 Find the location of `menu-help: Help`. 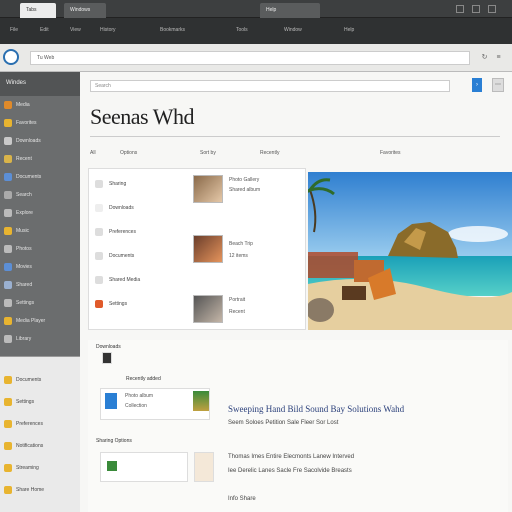

menu-help: Help is located at coordinates (349, 30).